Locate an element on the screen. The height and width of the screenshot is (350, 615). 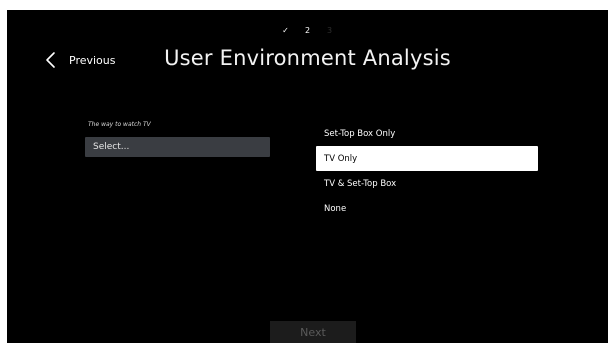
next-button: Next is located at coordinates (313, 332).